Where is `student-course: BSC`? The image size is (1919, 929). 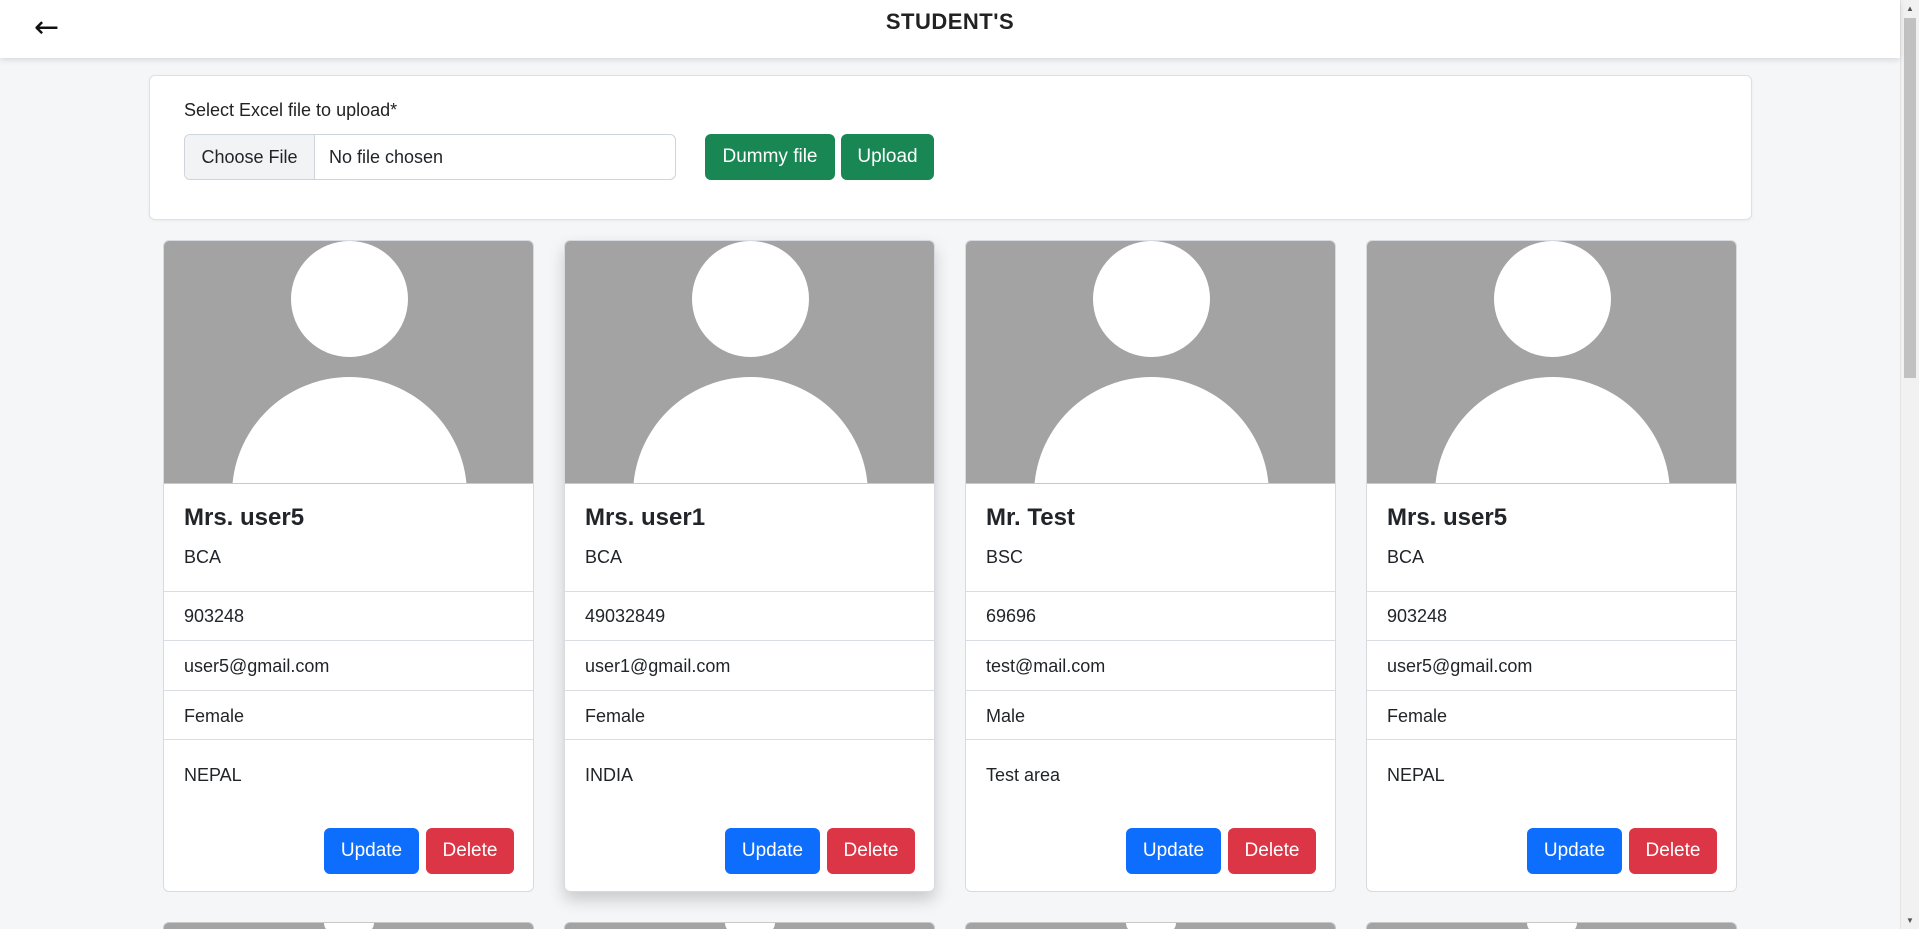 student-course: BSC is located at coordinates (1005, 557).